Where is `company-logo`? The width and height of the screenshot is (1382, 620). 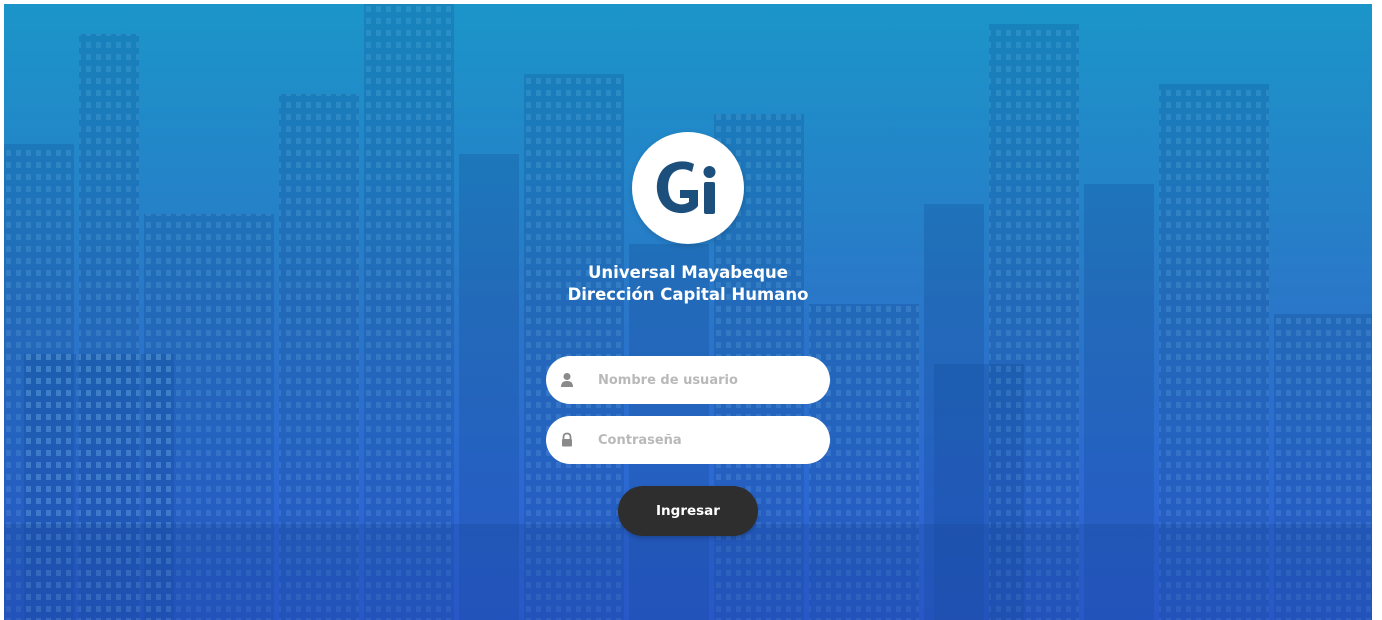 company-logo is located at coordinates (688, 188).